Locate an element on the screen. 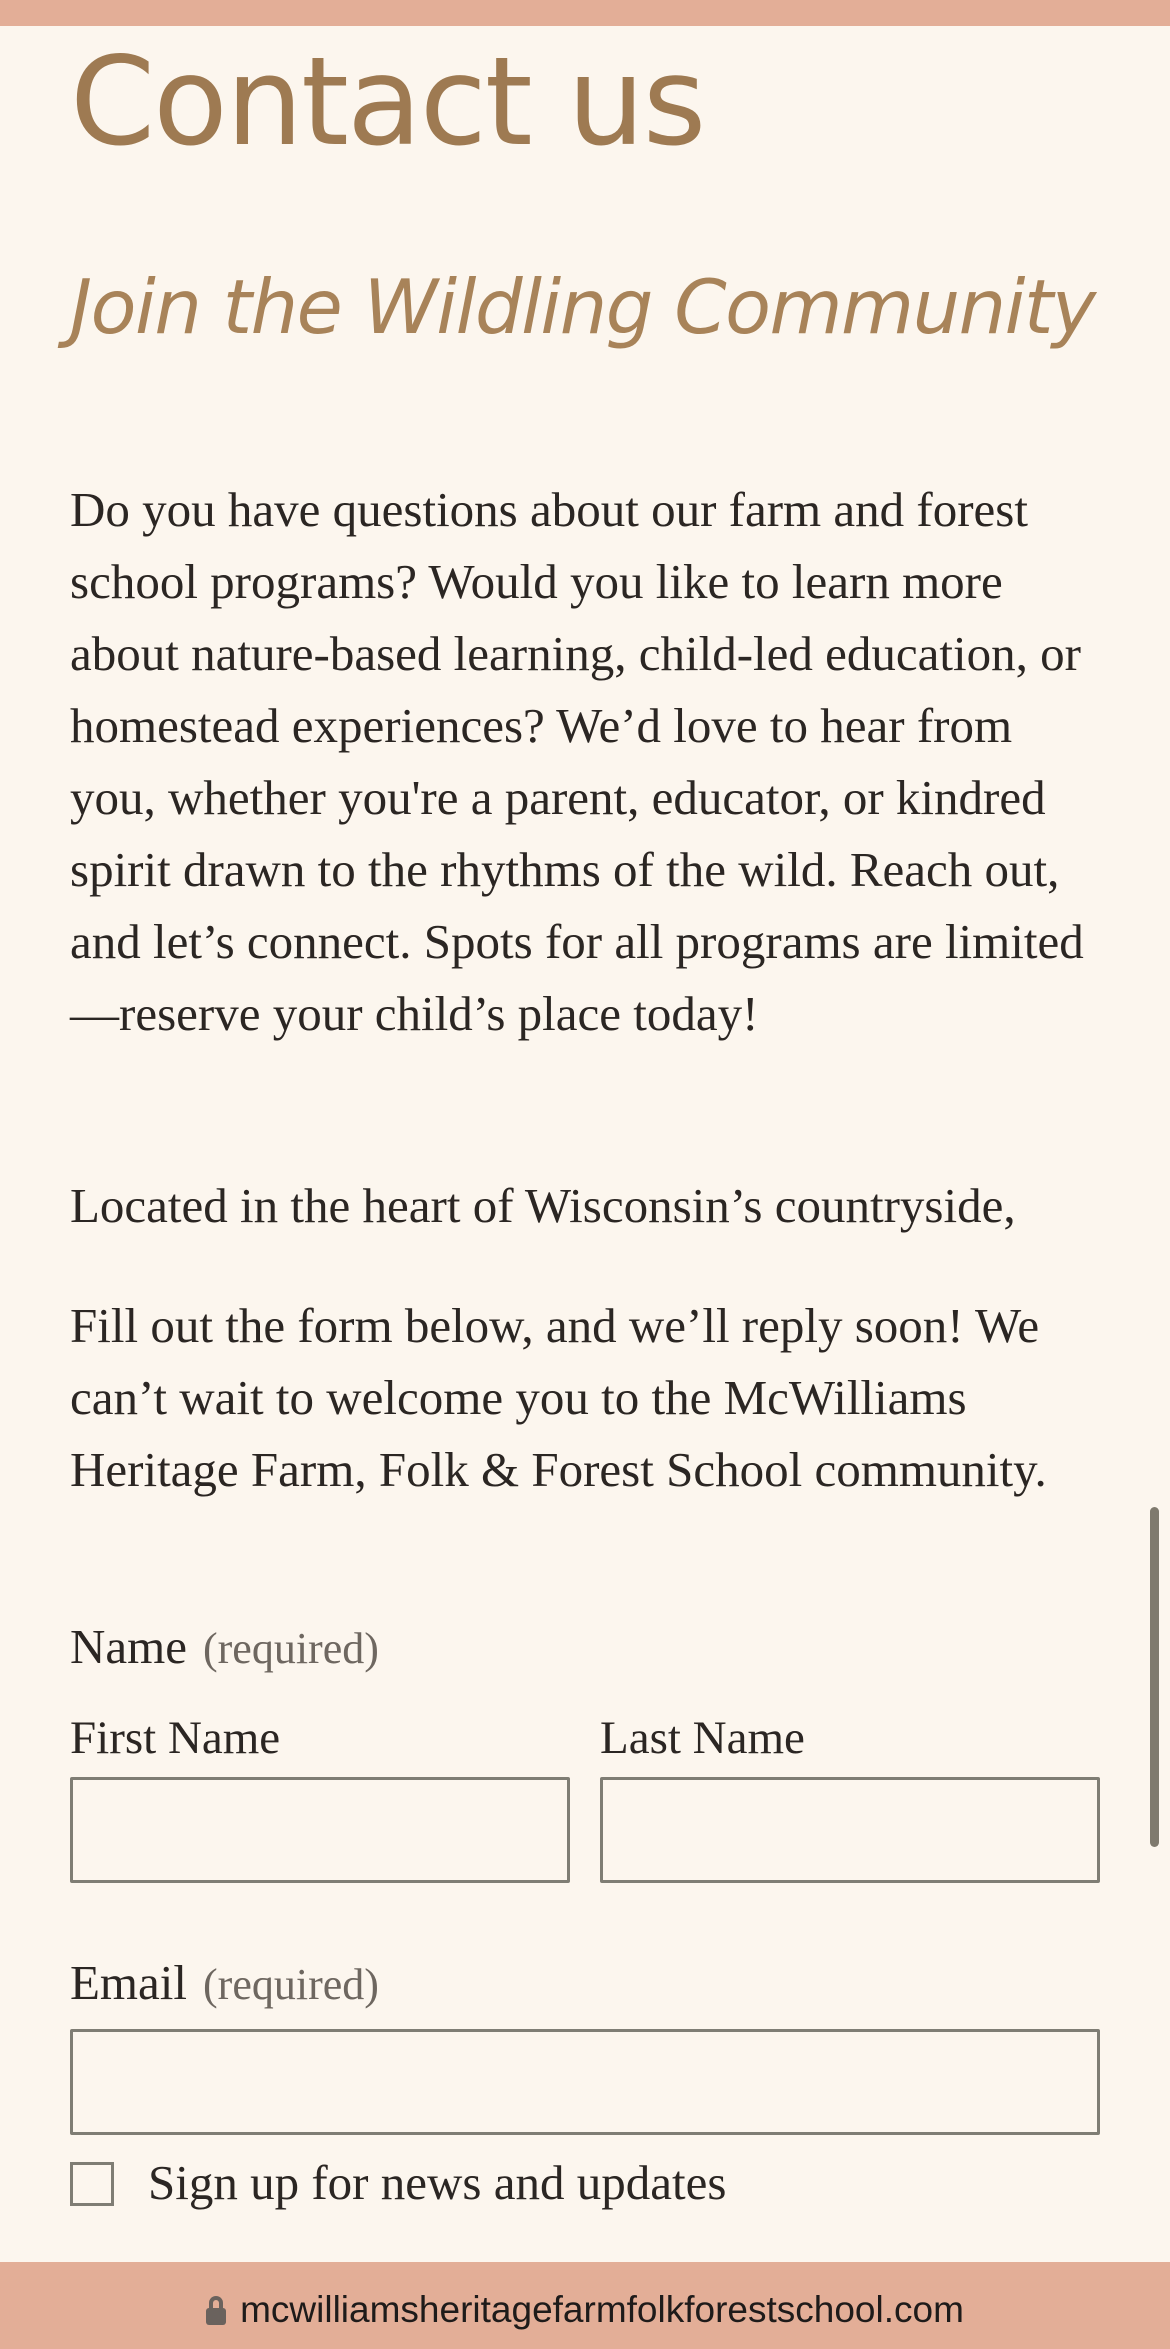  name-label: Name (required) is located at coordinates (224, 1648).